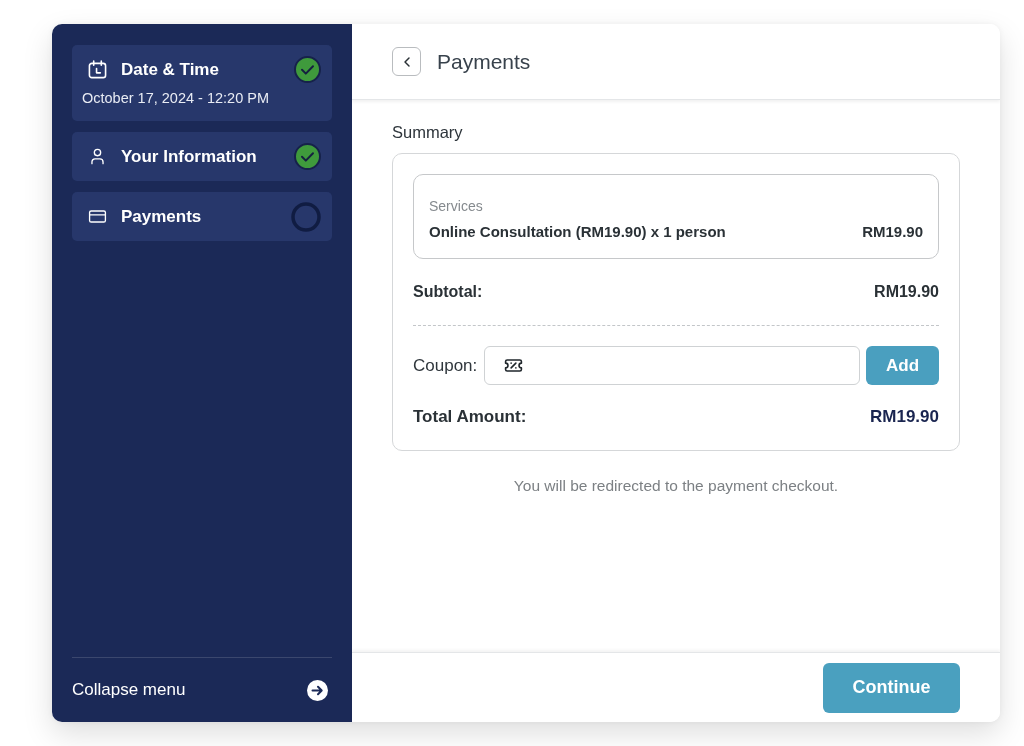  What do you see at coordinates (428, 132) in the screenshot?
I see `section-title: Summary` at bounding box center [428, 132].